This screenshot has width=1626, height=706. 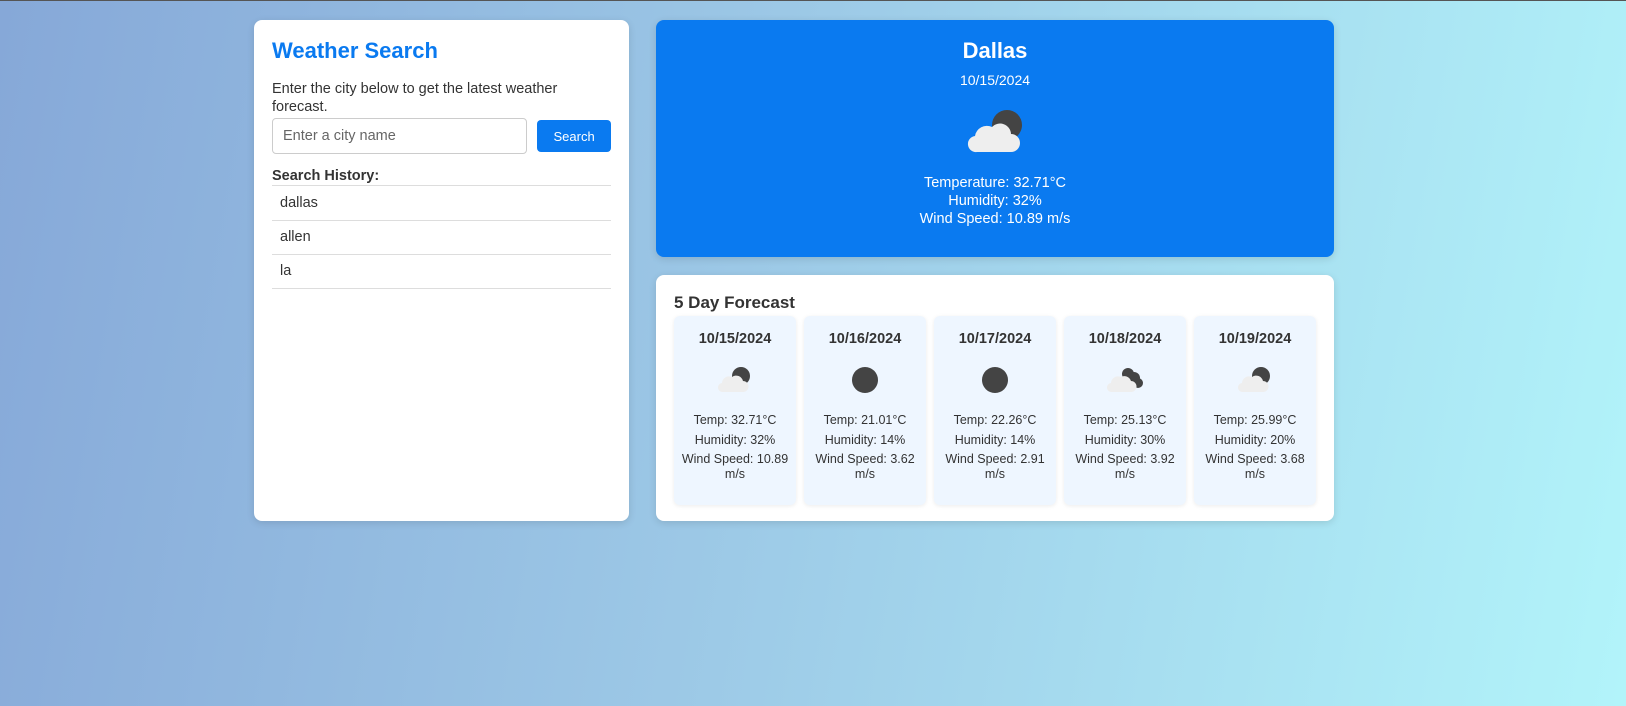 What do you see at coordinates (735, 420) in the screenshot?
I see `forecast-temp: Temp: 32.71°C` at bounding box center [735, 420].